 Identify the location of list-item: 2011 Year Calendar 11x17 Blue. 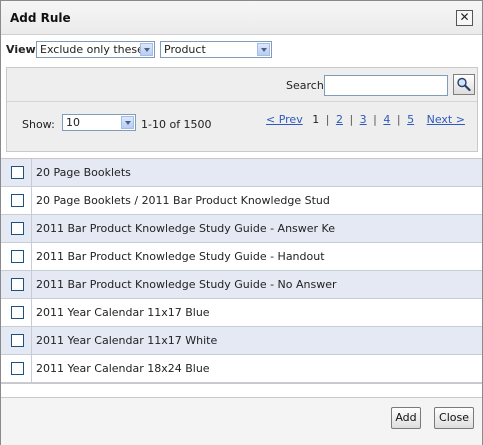
(241, 313).